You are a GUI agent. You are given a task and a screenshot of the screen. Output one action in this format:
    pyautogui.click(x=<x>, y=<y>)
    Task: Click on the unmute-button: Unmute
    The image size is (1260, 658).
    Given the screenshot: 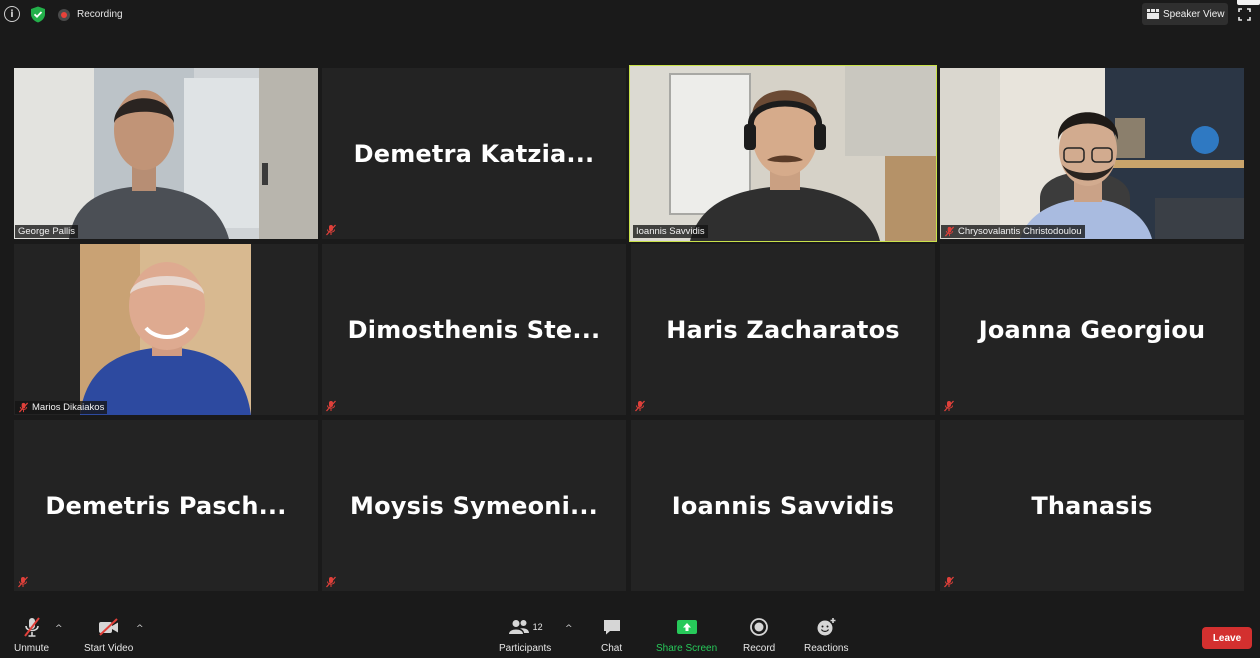 What is the action you would take?
    pyautogui.click(x=31, y=635)
    